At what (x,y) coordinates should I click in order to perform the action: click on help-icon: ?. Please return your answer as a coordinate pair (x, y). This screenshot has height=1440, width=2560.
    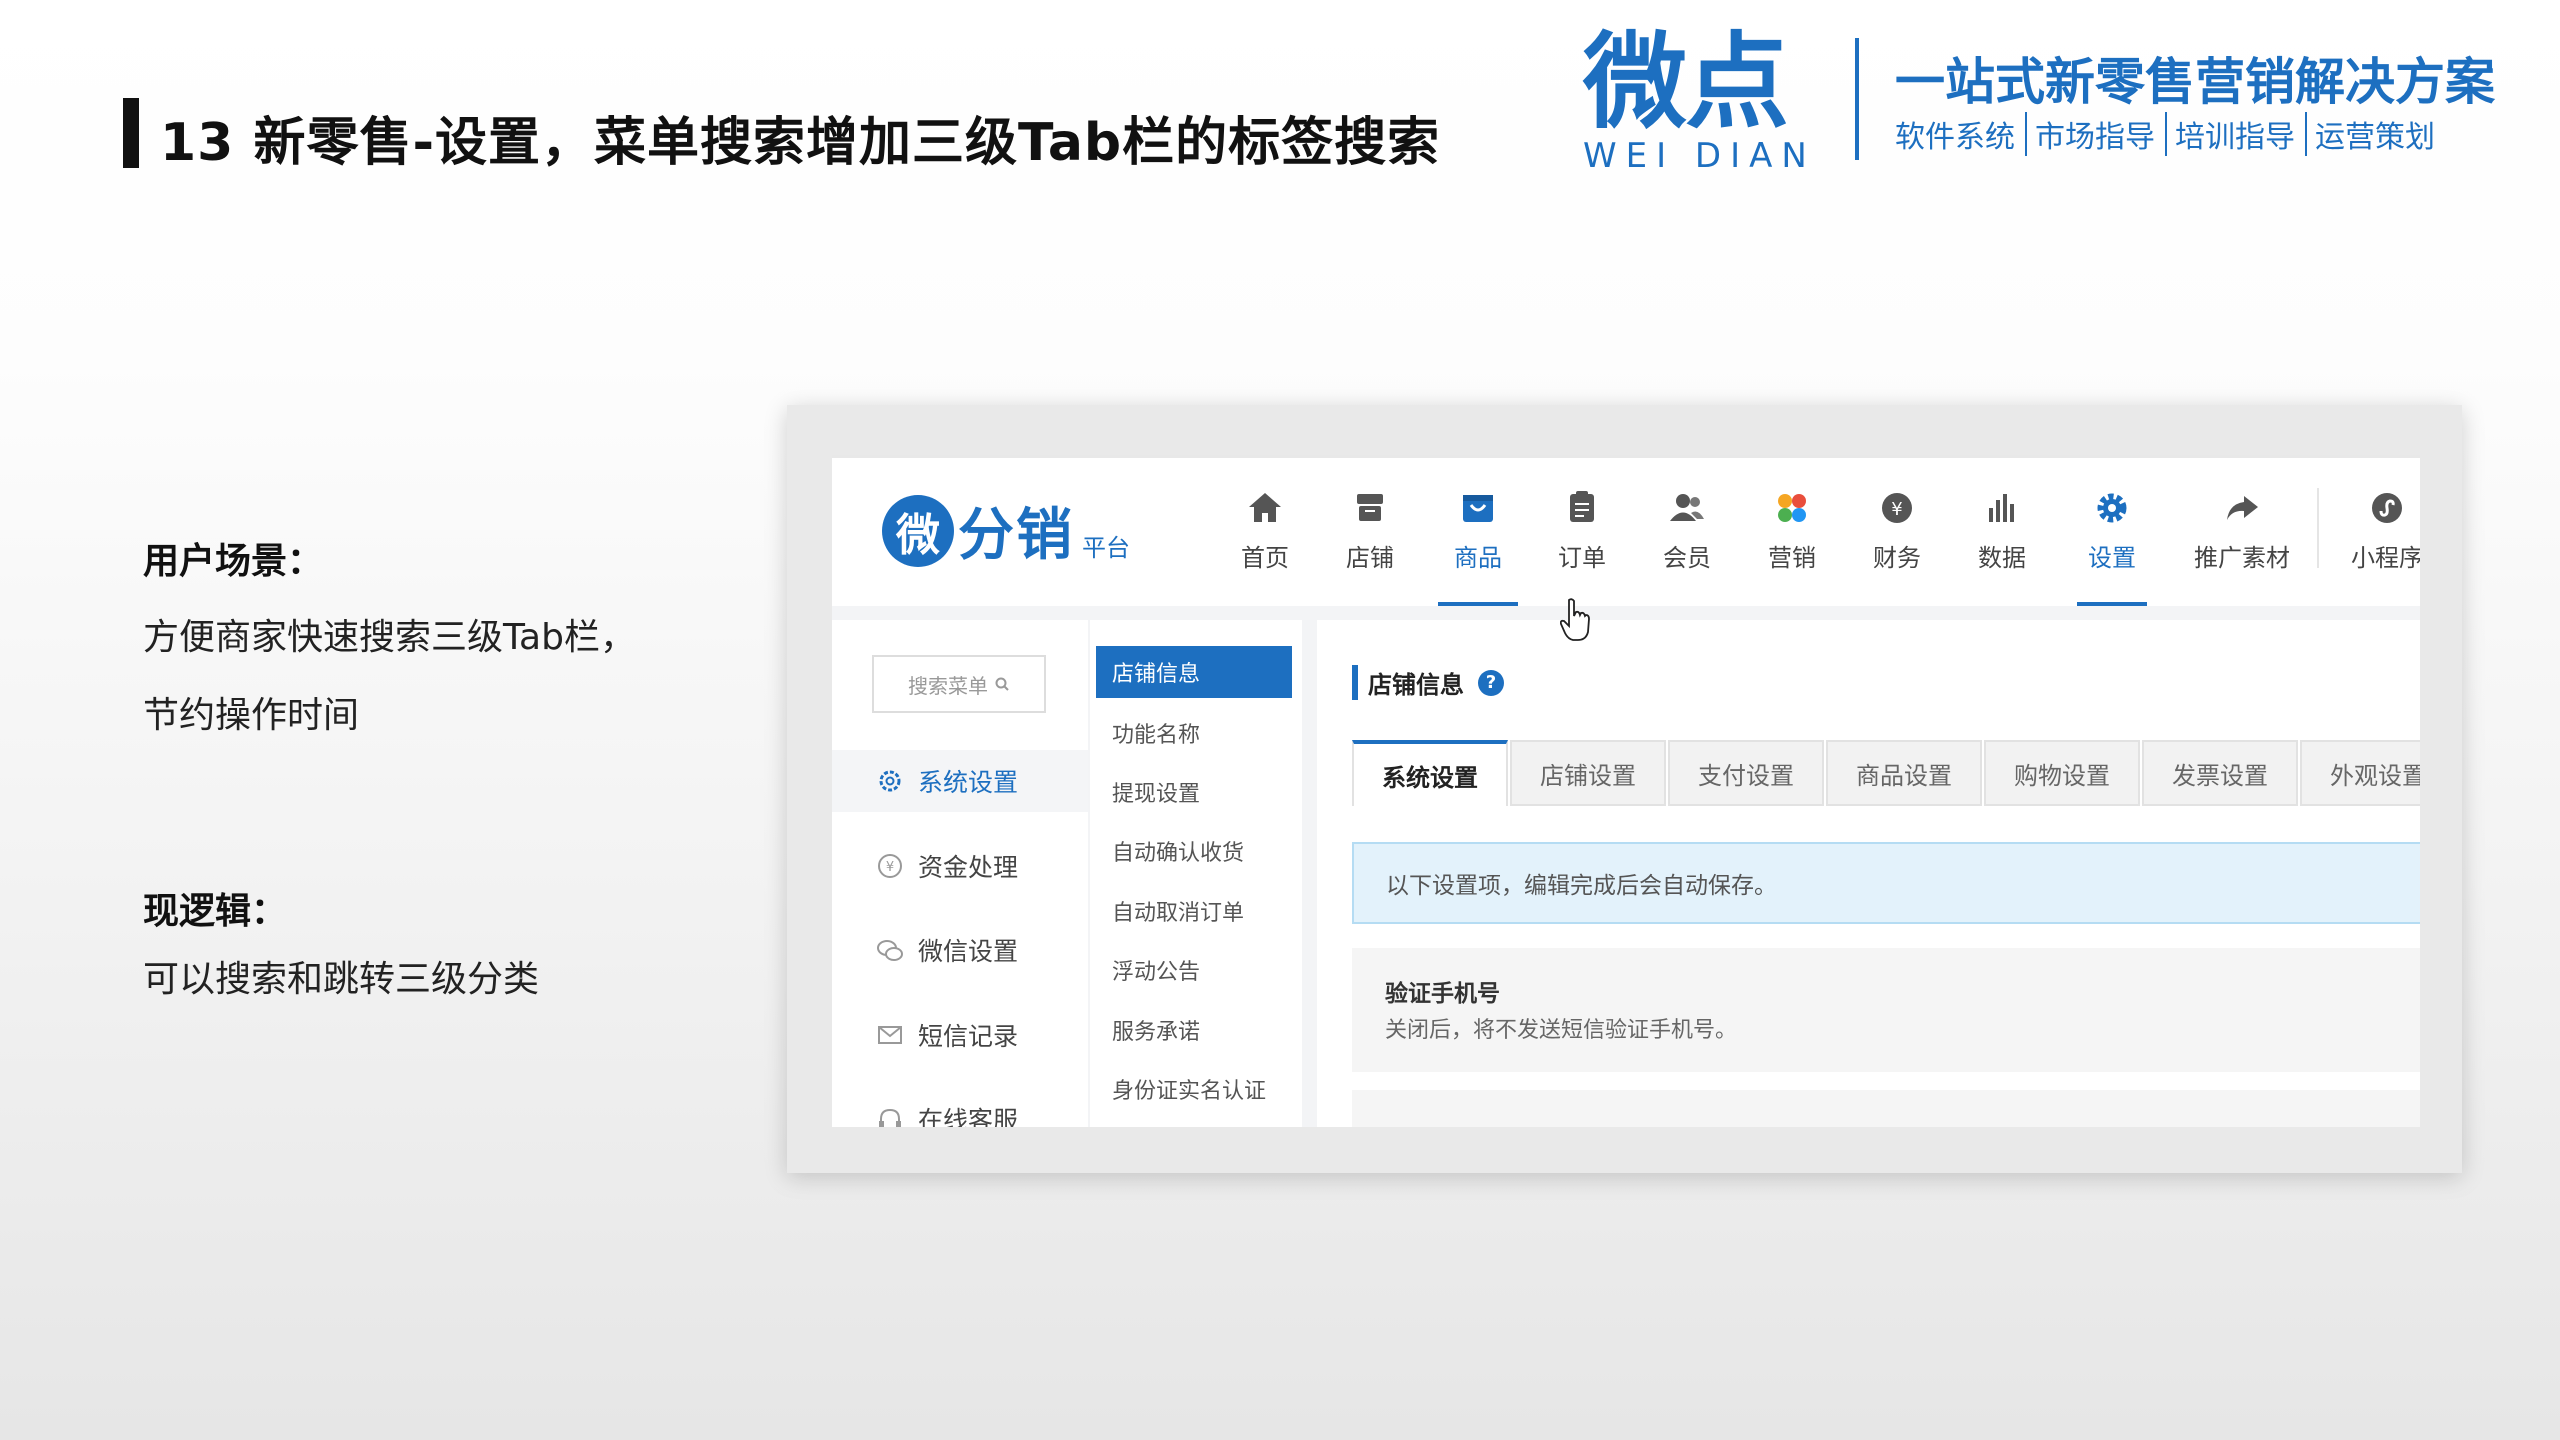
    Looking at the image, I should click on (1491, 682).